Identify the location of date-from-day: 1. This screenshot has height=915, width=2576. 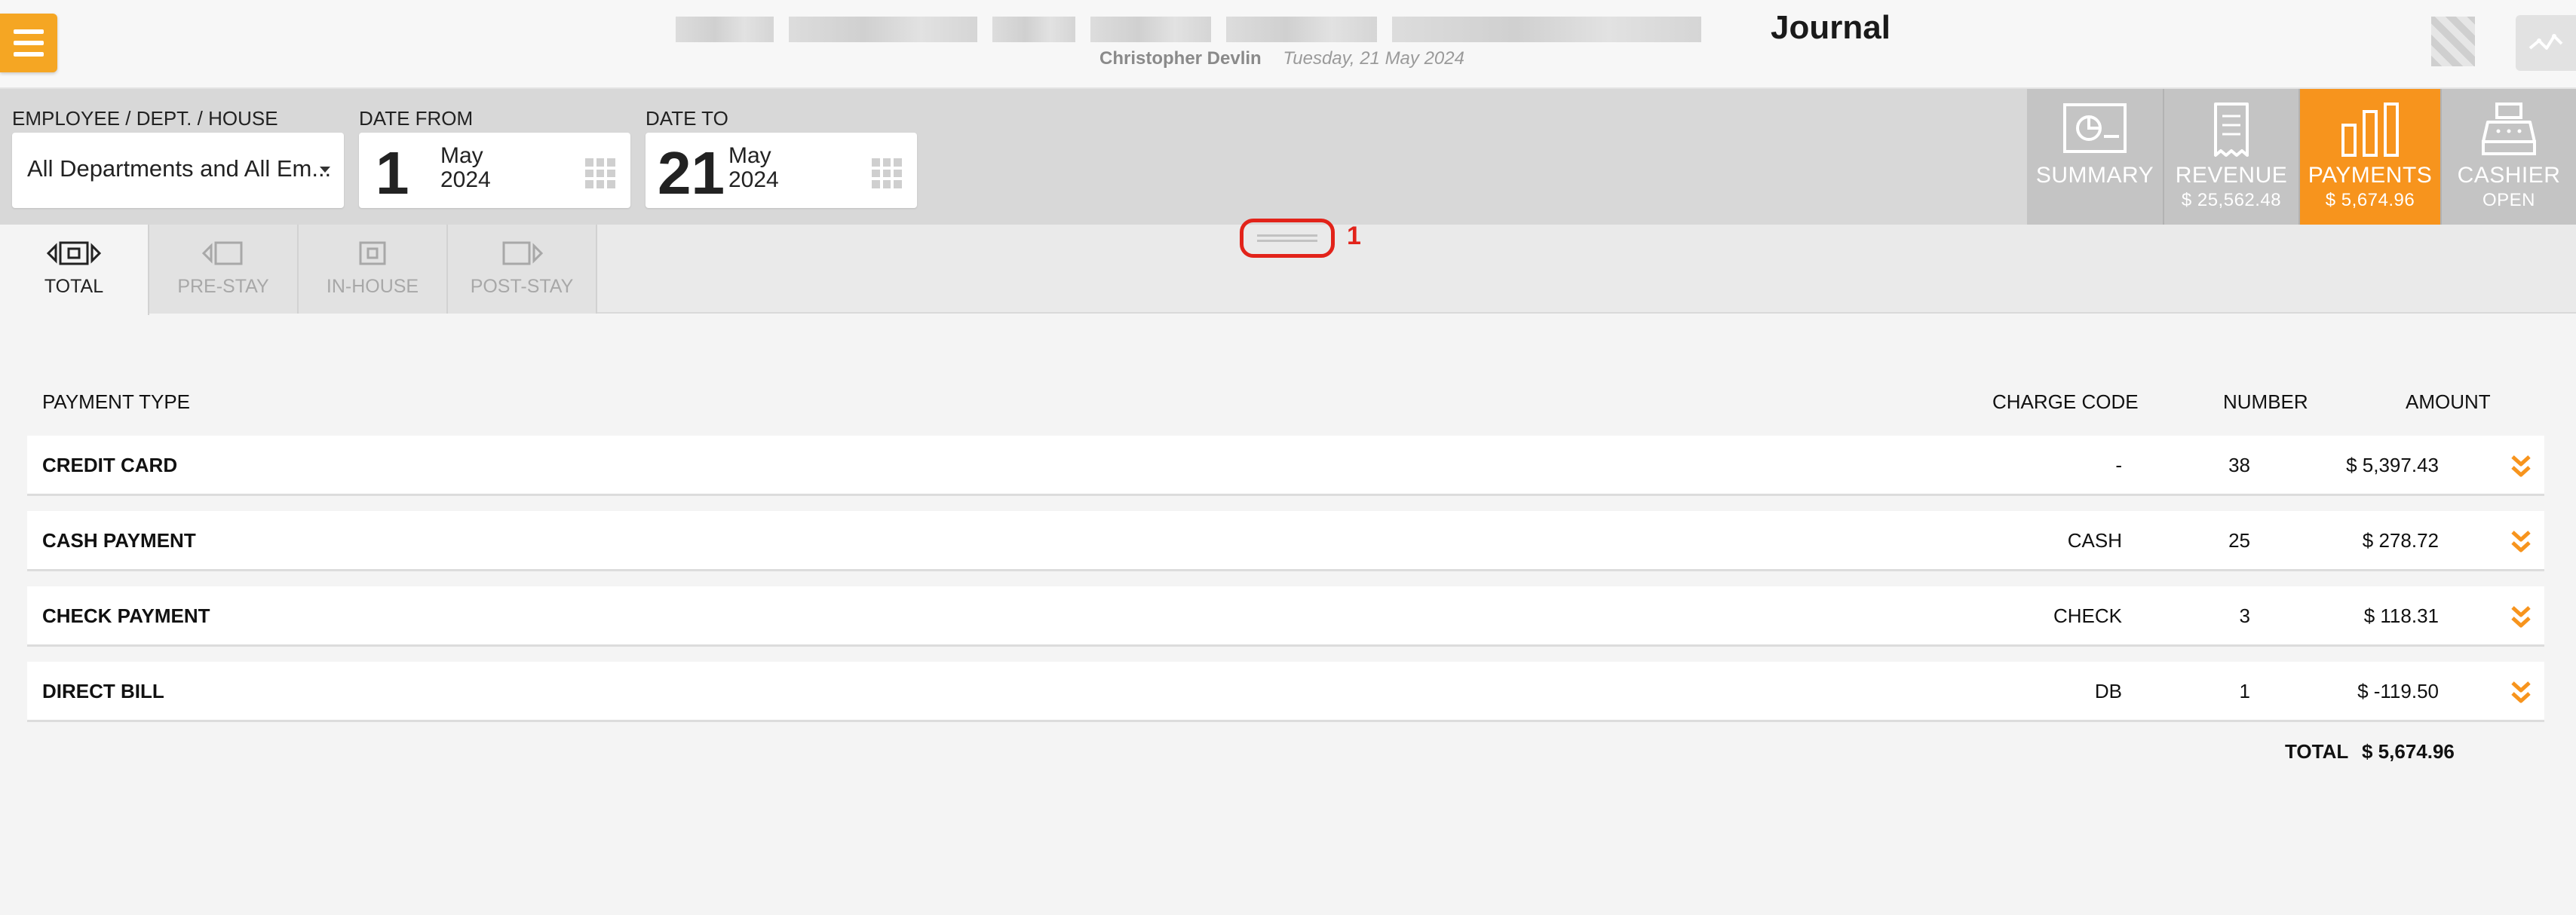
(392, 173).